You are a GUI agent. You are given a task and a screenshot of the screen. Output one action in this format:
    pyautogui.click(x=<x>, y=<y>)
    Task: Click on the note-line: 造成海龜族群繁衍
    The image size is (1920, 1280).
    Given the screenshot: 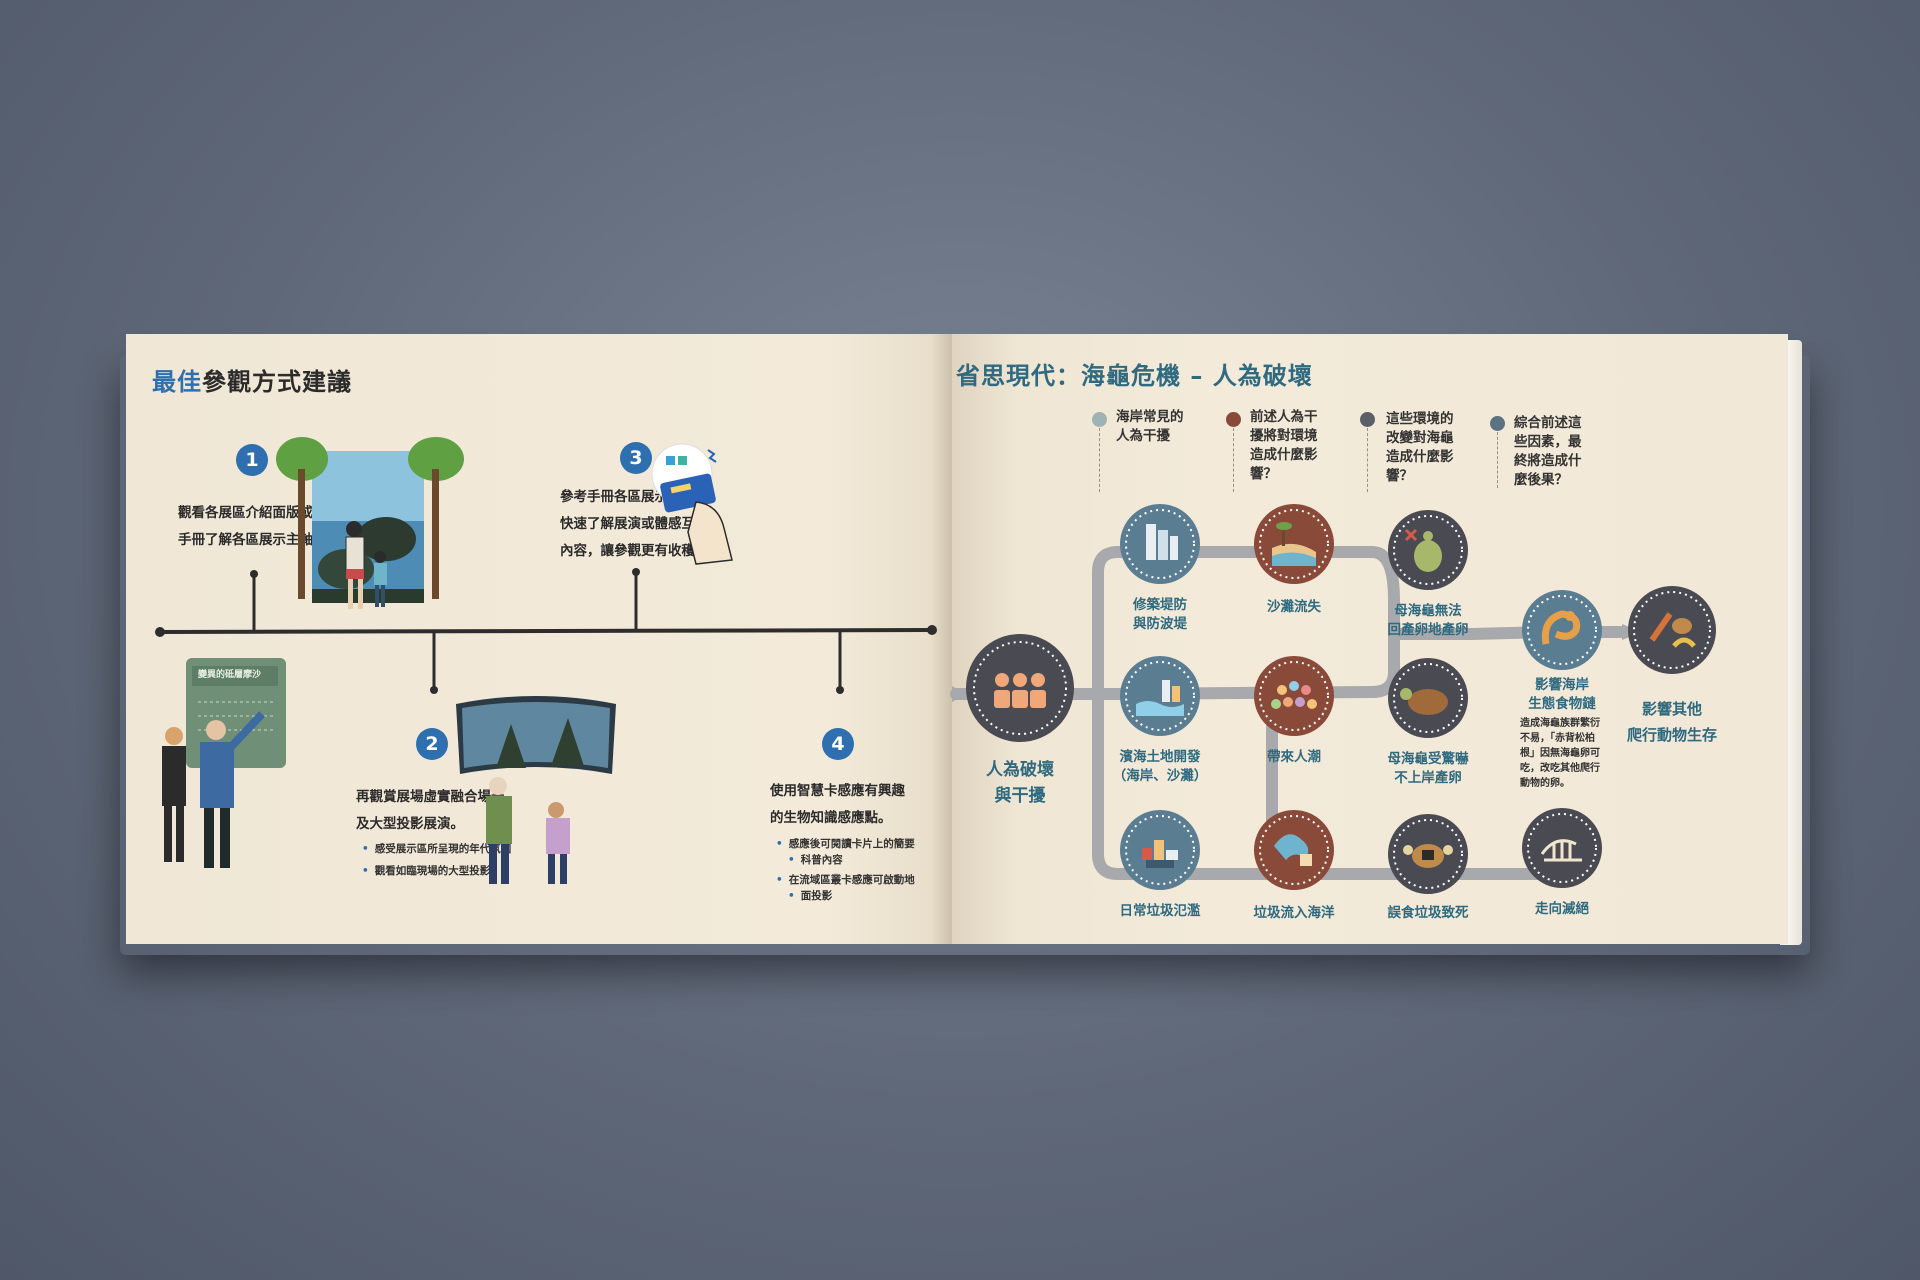 What is the action you would take?
    pyautogui.click(x=1560, y=723)
    